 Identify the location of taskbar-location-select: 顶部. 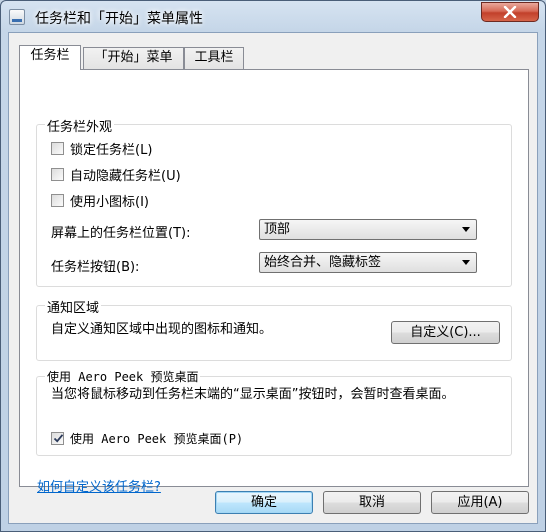
(368, 229).